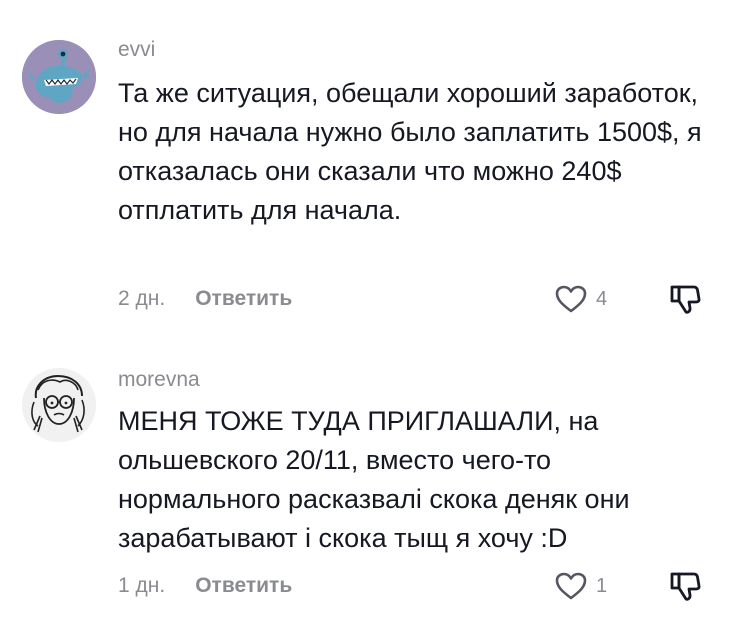 The height and width of the screenshot is (630, 732). What do you see at coordinates (602, 298) in the screenshot?
I see `like-count: 4` at bounding box center [602, 298].